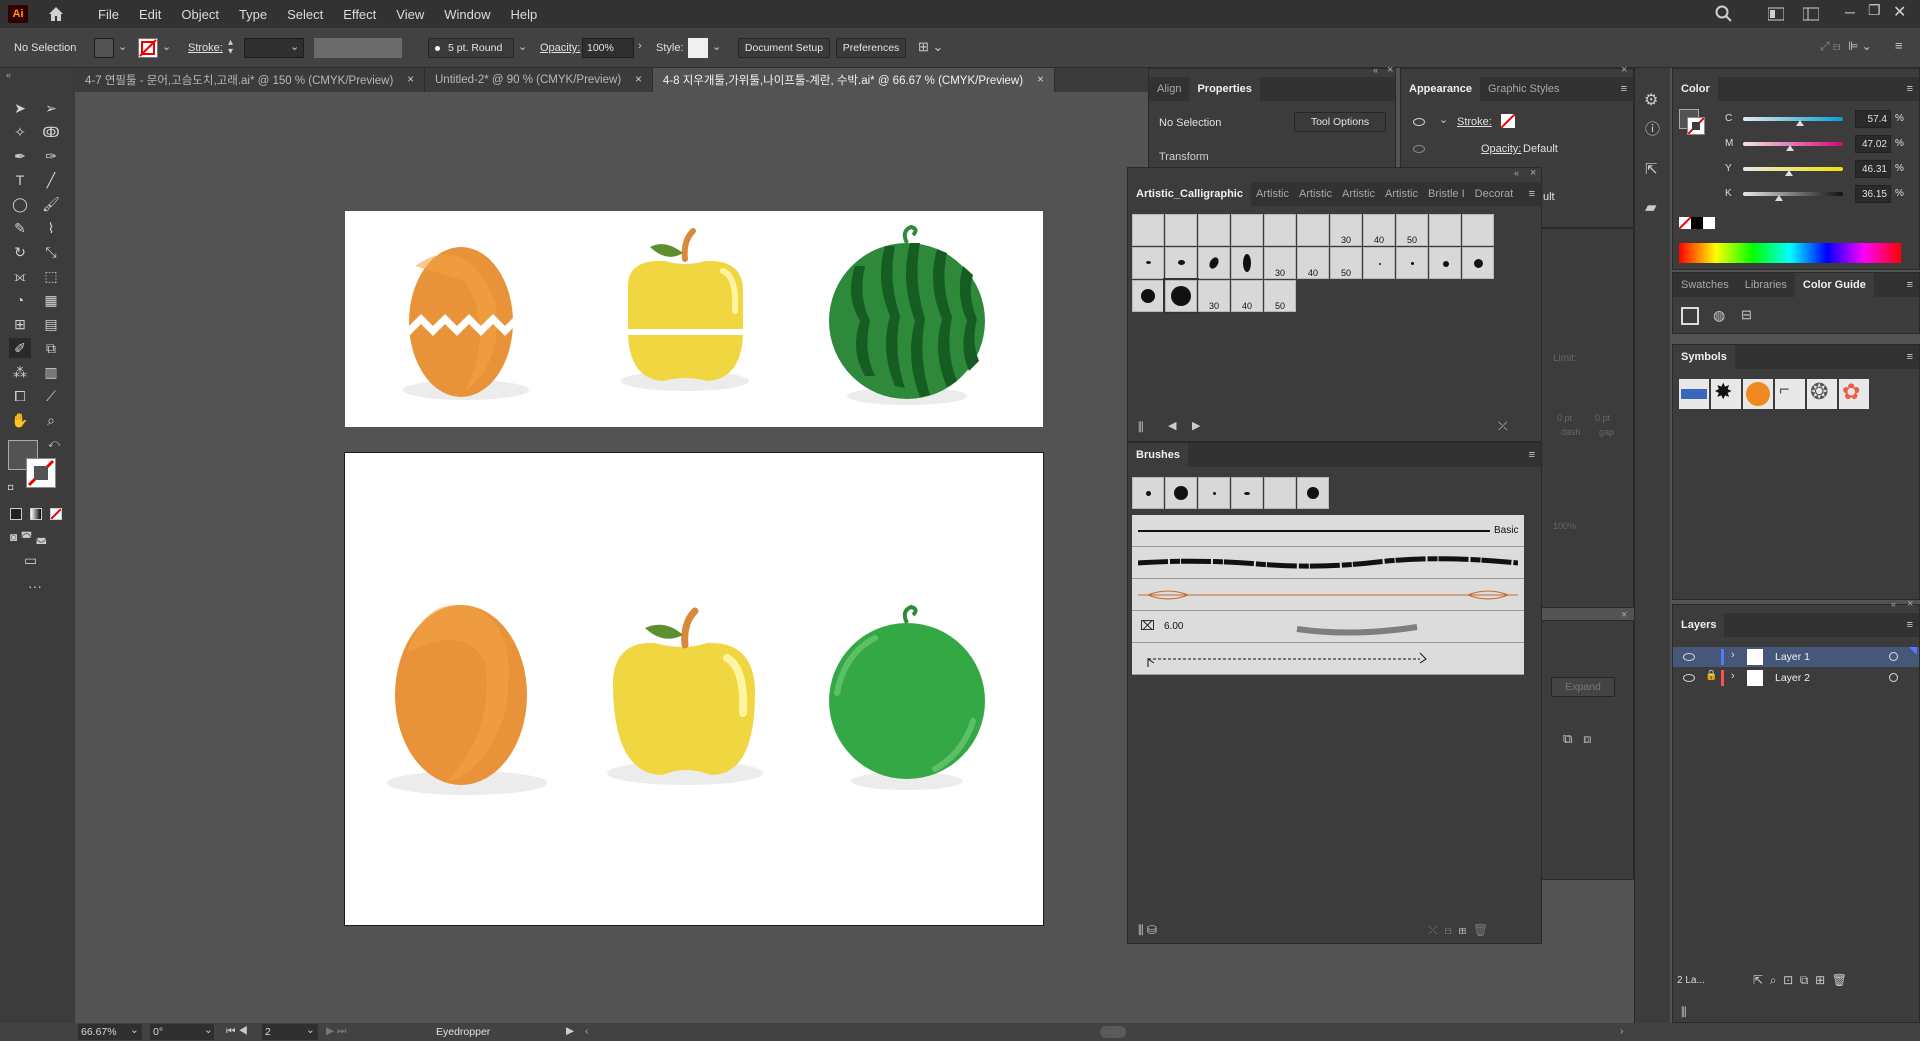  What do you see at coordinates (1577, 739) in the screenshot?
I see `panel-icons: ⧉ ⧈` at bounding box center [1577, 739].